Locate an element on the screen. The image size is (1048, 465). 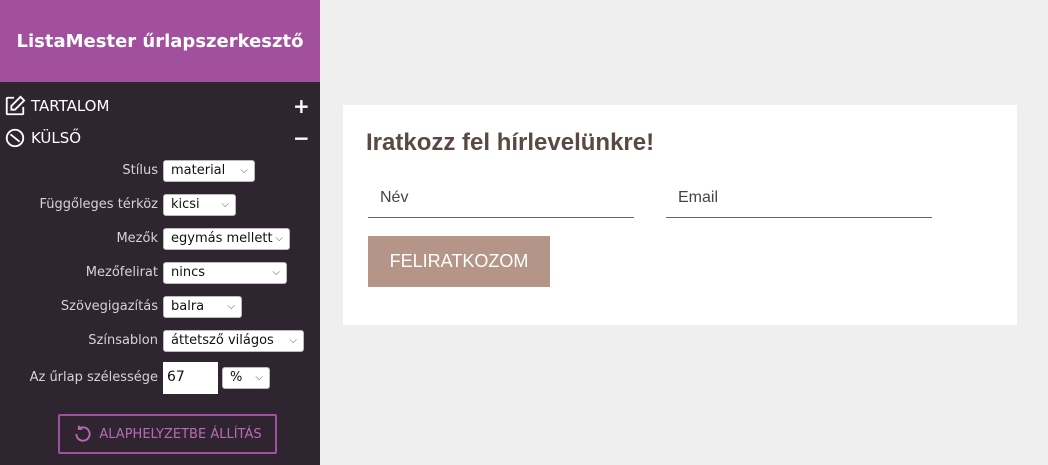
subscribe-button: FELIRATKOZOM is located at coordinates (459, 261).